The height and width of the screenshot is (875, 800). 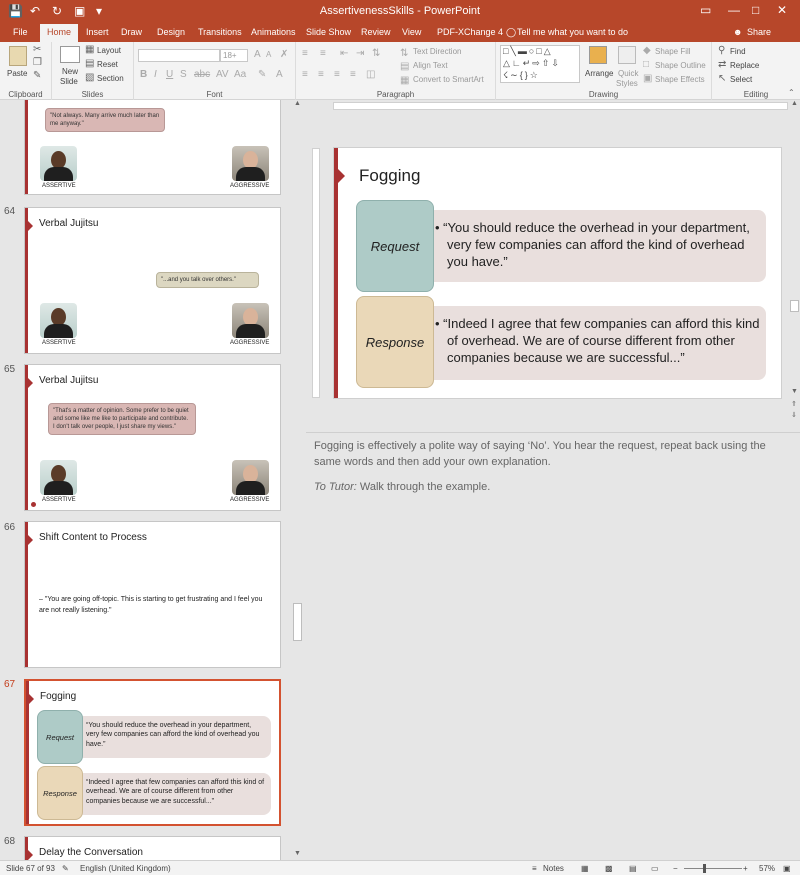 What do you see at coordinates (30, 868) in the screenshot?
I see `slide-counter: Slide 67 of 93` at bounding box center [30, 868].